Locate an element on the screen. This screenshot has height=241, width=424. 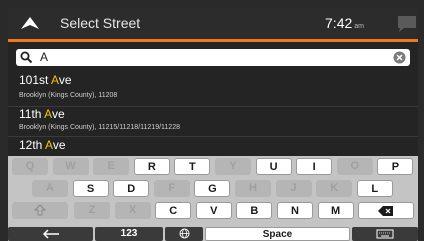
globe-icon is located at coordinates (184, 233).